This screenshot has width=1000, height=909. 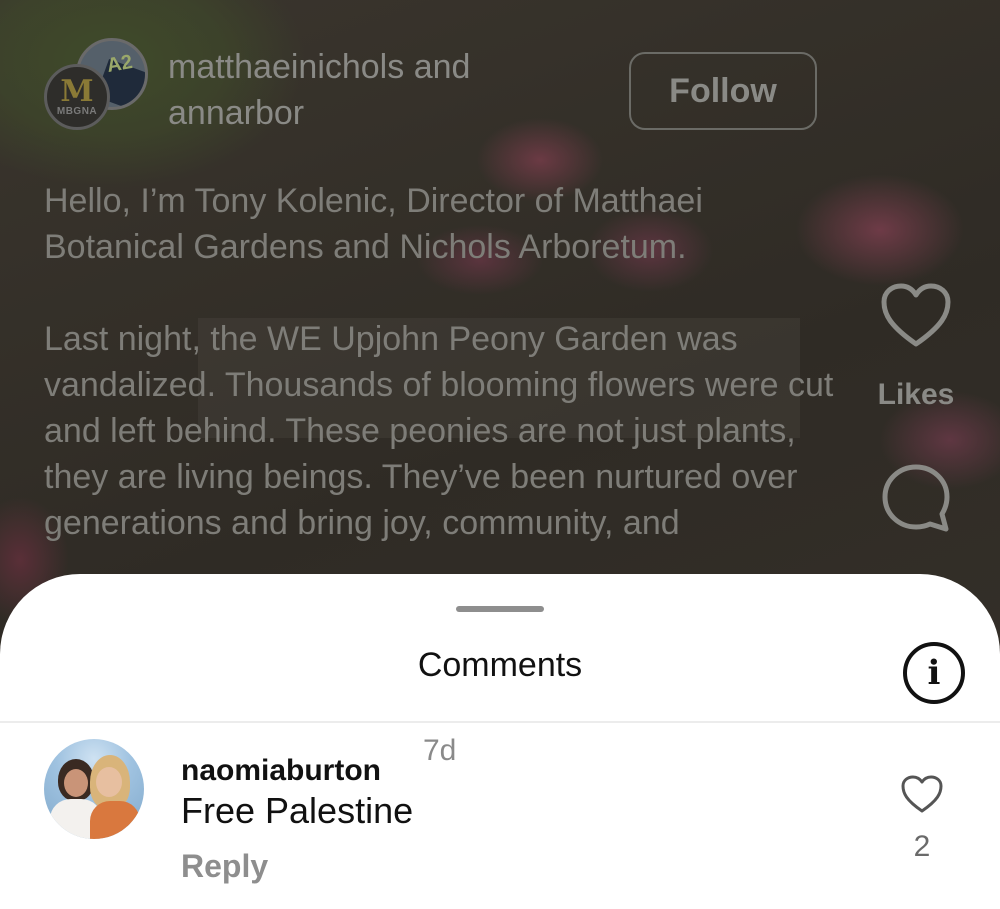 What do you see at coordinates (77, 91) in the screenshot?
I see `avatar-front-letter: M` at bounding box center [77, 91].